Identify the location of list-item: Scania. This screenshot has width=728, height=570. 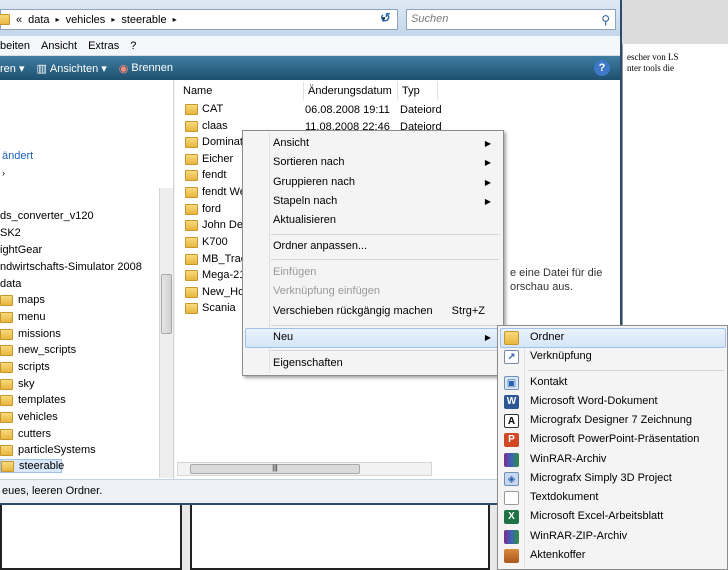
(210, 308).